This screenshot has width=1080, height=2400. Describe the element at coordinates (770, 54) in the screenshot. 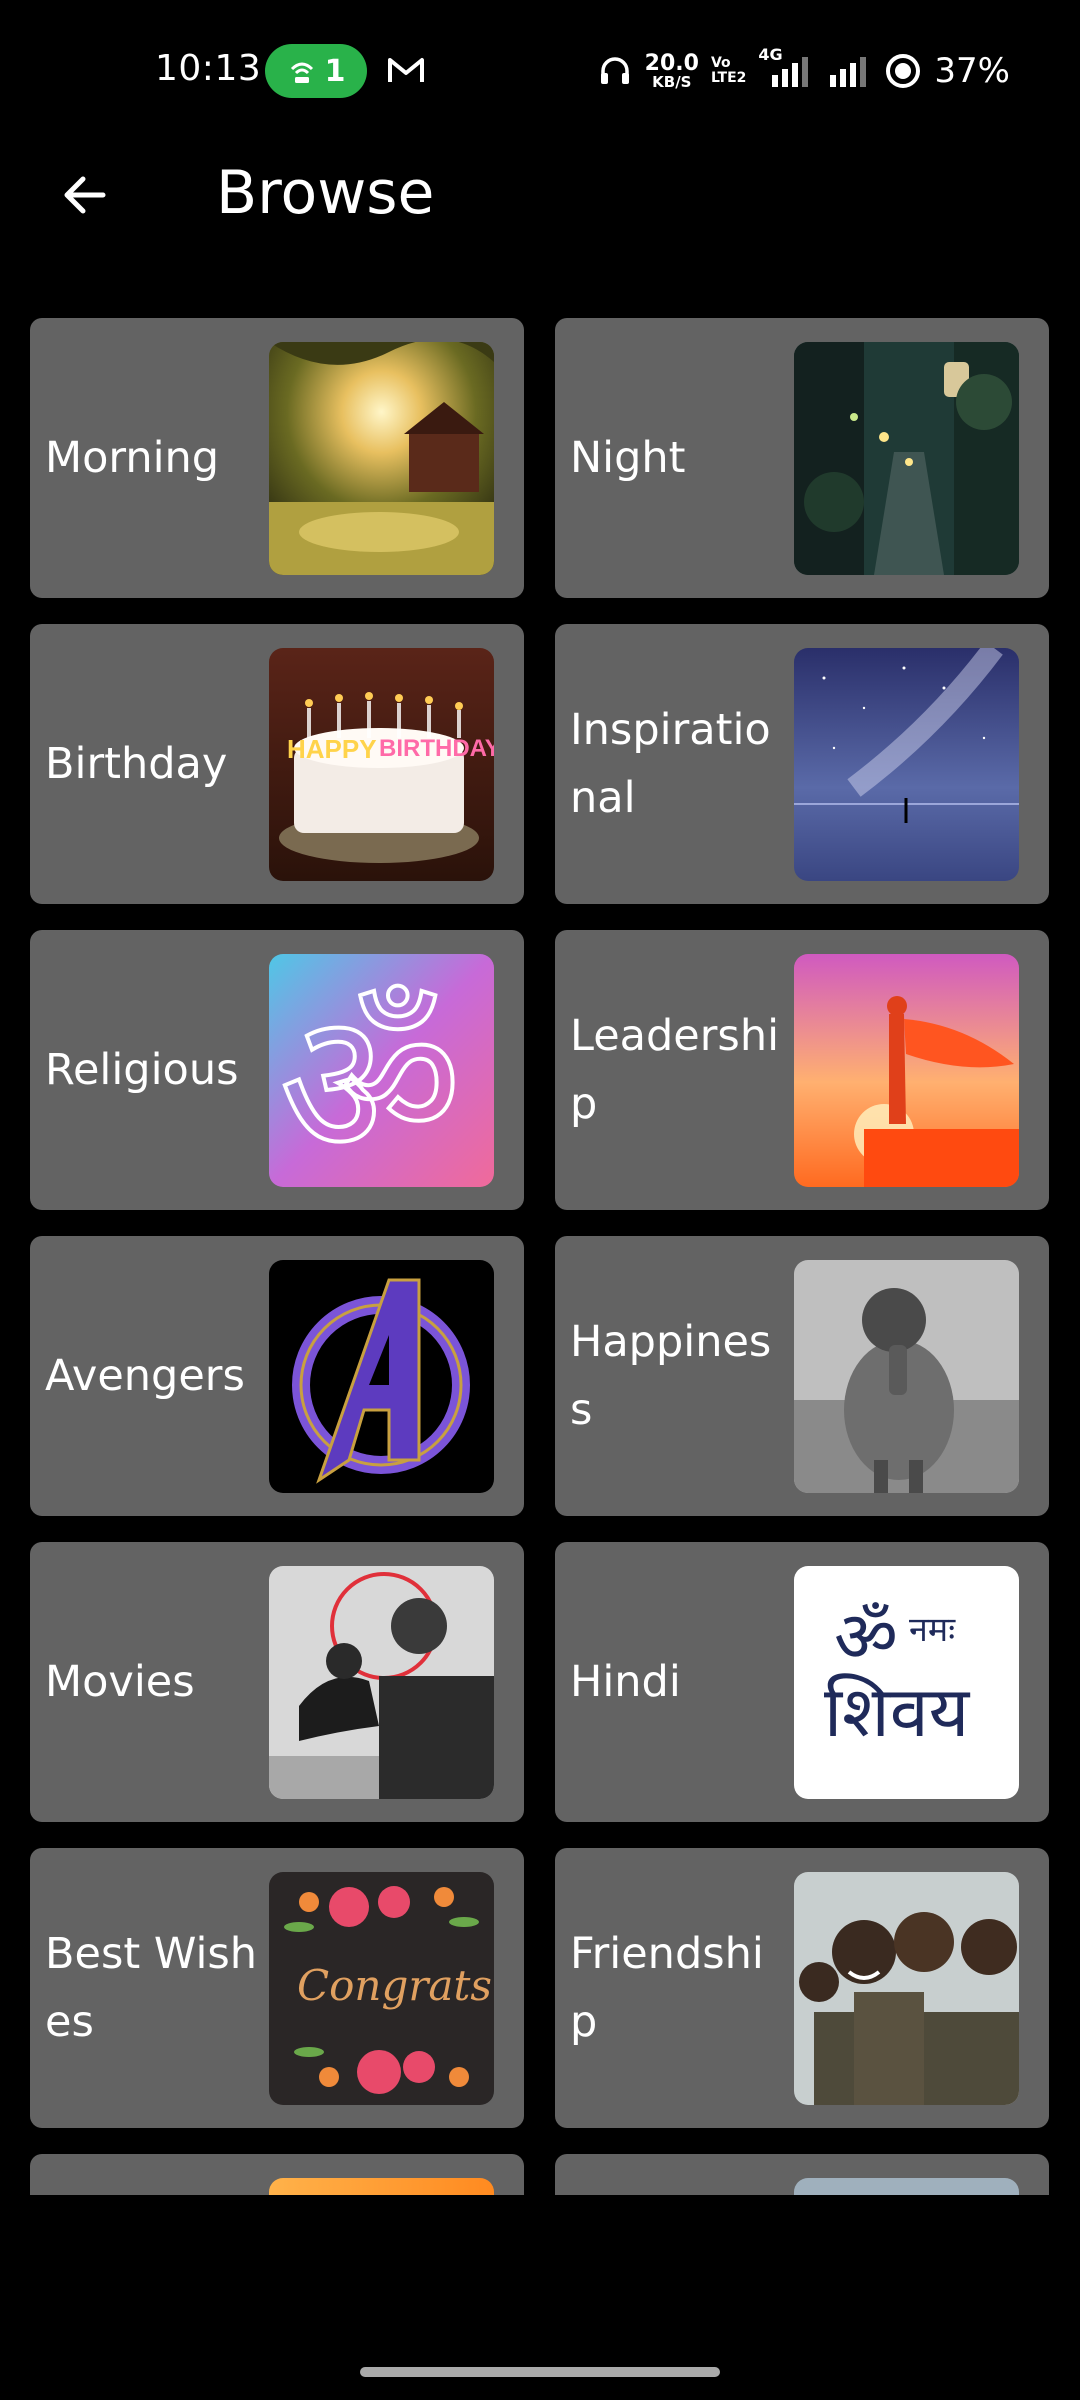

I see `network-type: 4G` at that location.